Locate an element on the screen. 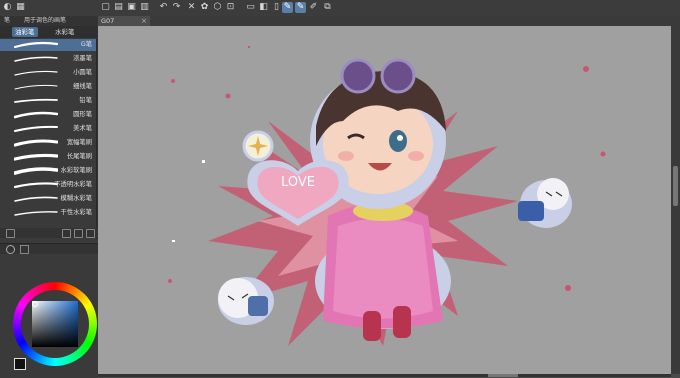 The image size is (680, 378). brush-name: 细线笔 is located at coordinates (82, 86).